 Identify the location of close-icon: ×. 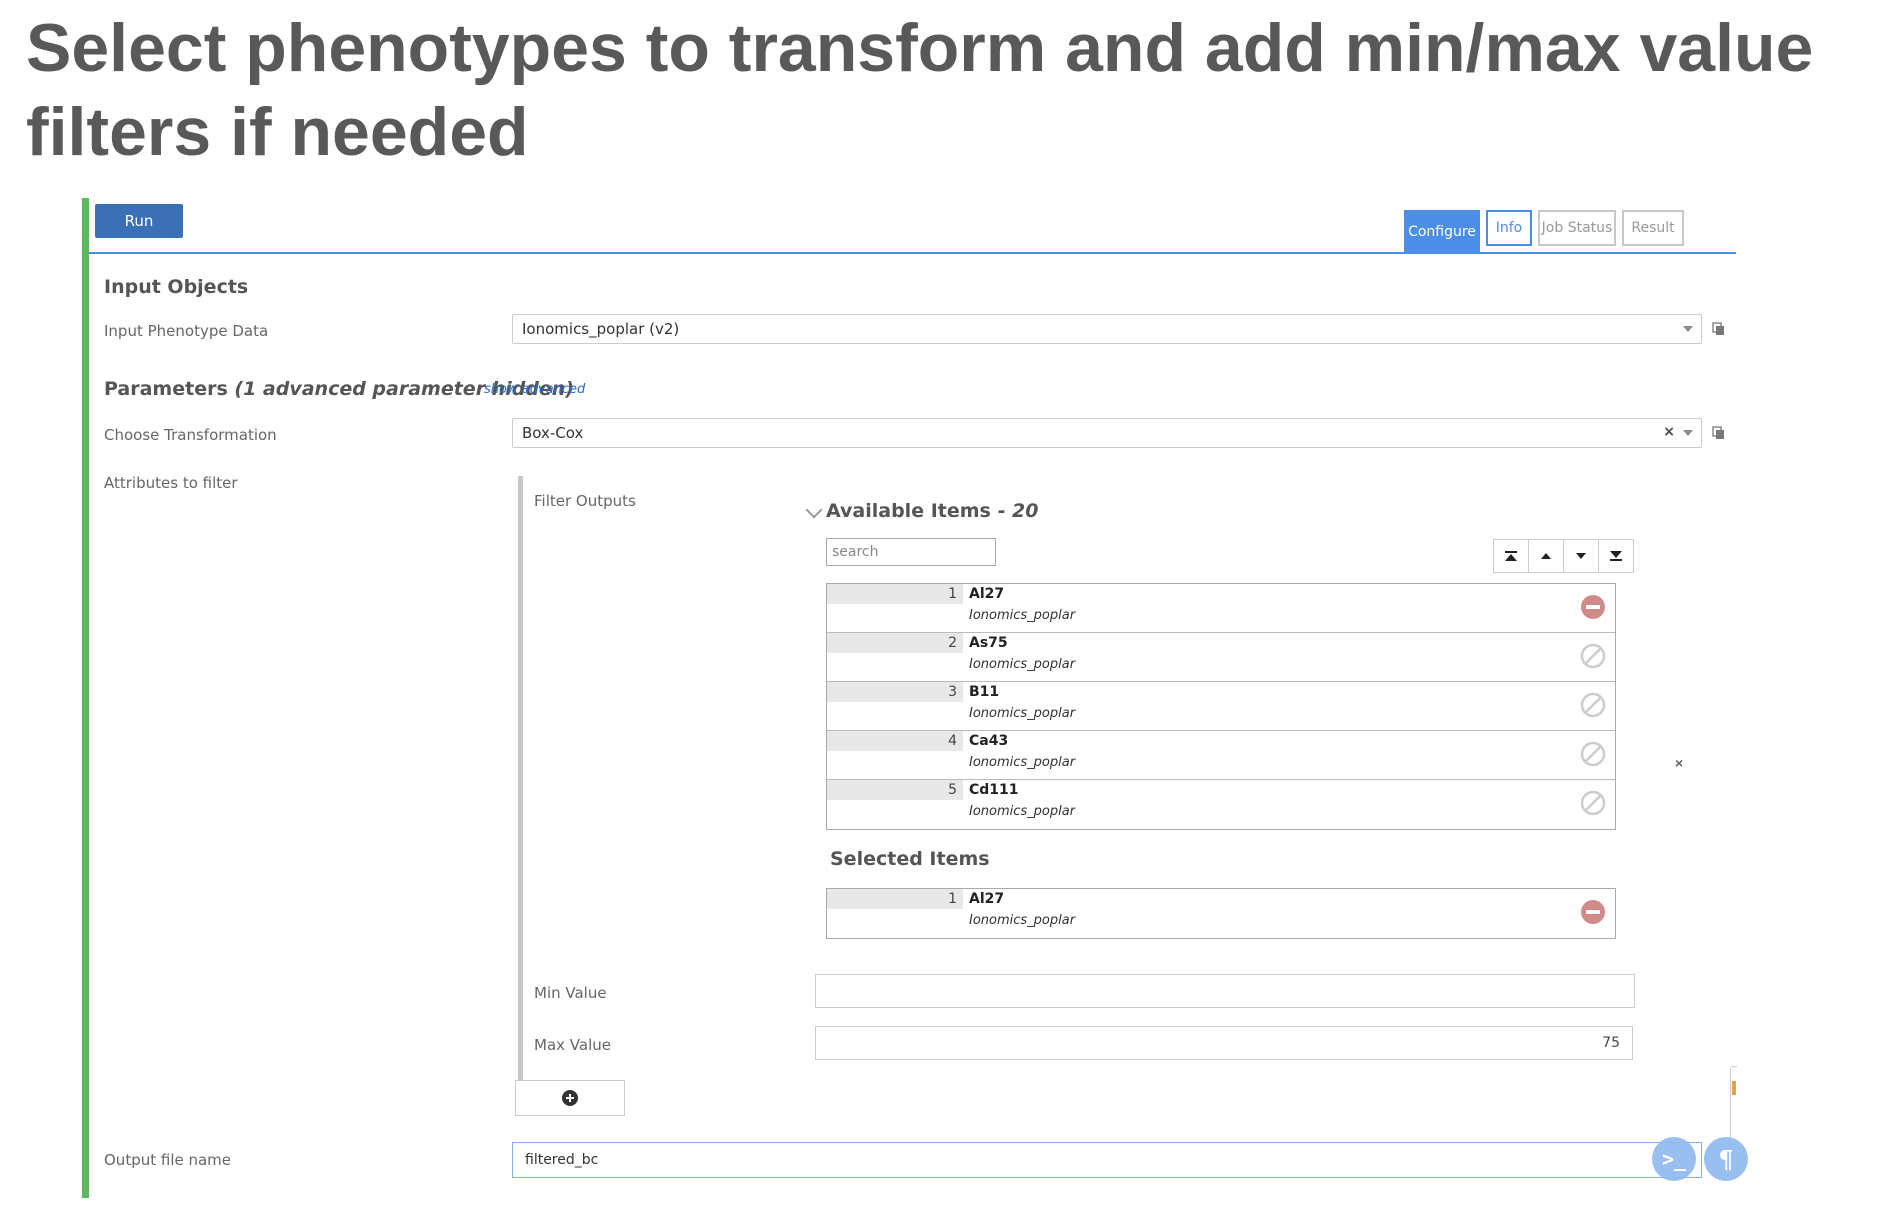
(1679, 763).